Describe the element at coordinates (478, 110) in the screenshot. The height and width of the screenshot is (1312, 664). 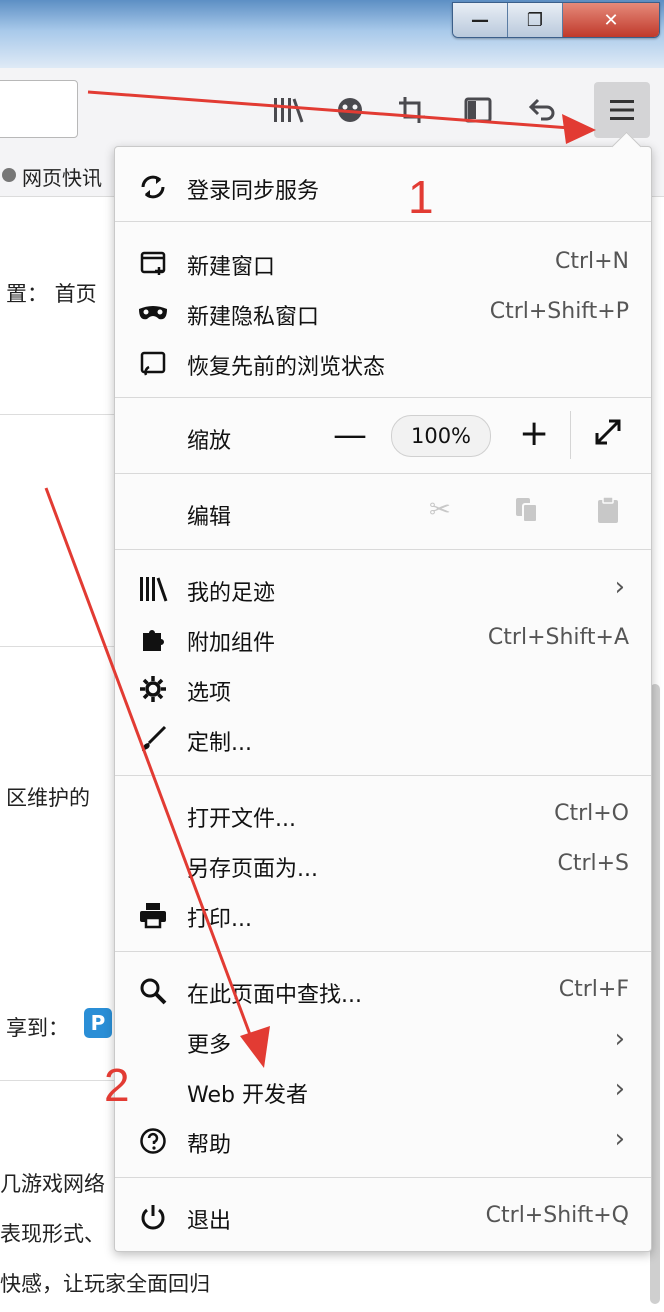
I see `sidebar-icon` at that location.